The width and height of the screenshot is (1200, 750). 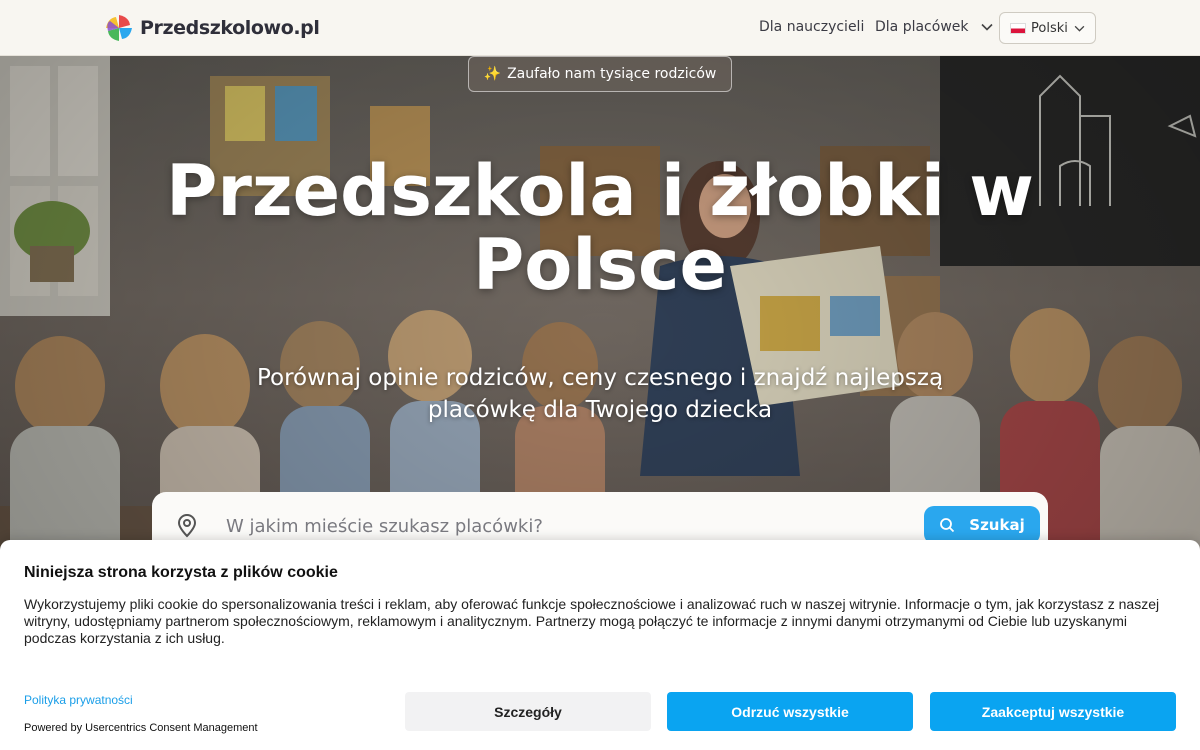 I want to click on search-button-label: Szukaj, so click(x=997, y=525).